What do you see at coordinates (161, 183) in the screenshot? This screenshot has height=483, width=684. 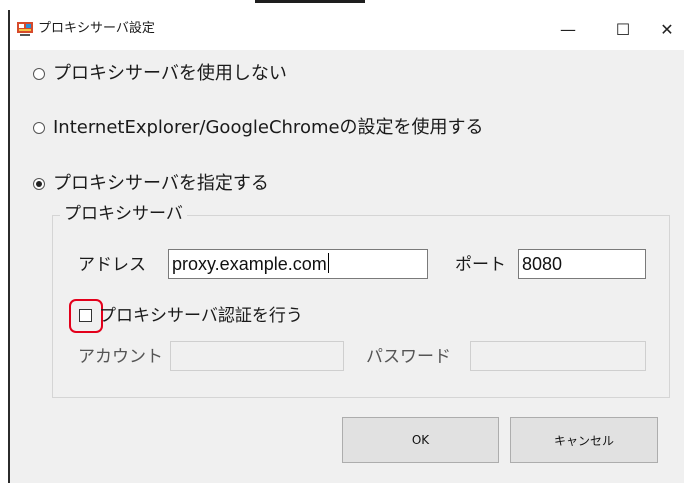 I see `radio-specify-proxy-label: プロキシサーバを指定する` at bounding box center [161, 183].